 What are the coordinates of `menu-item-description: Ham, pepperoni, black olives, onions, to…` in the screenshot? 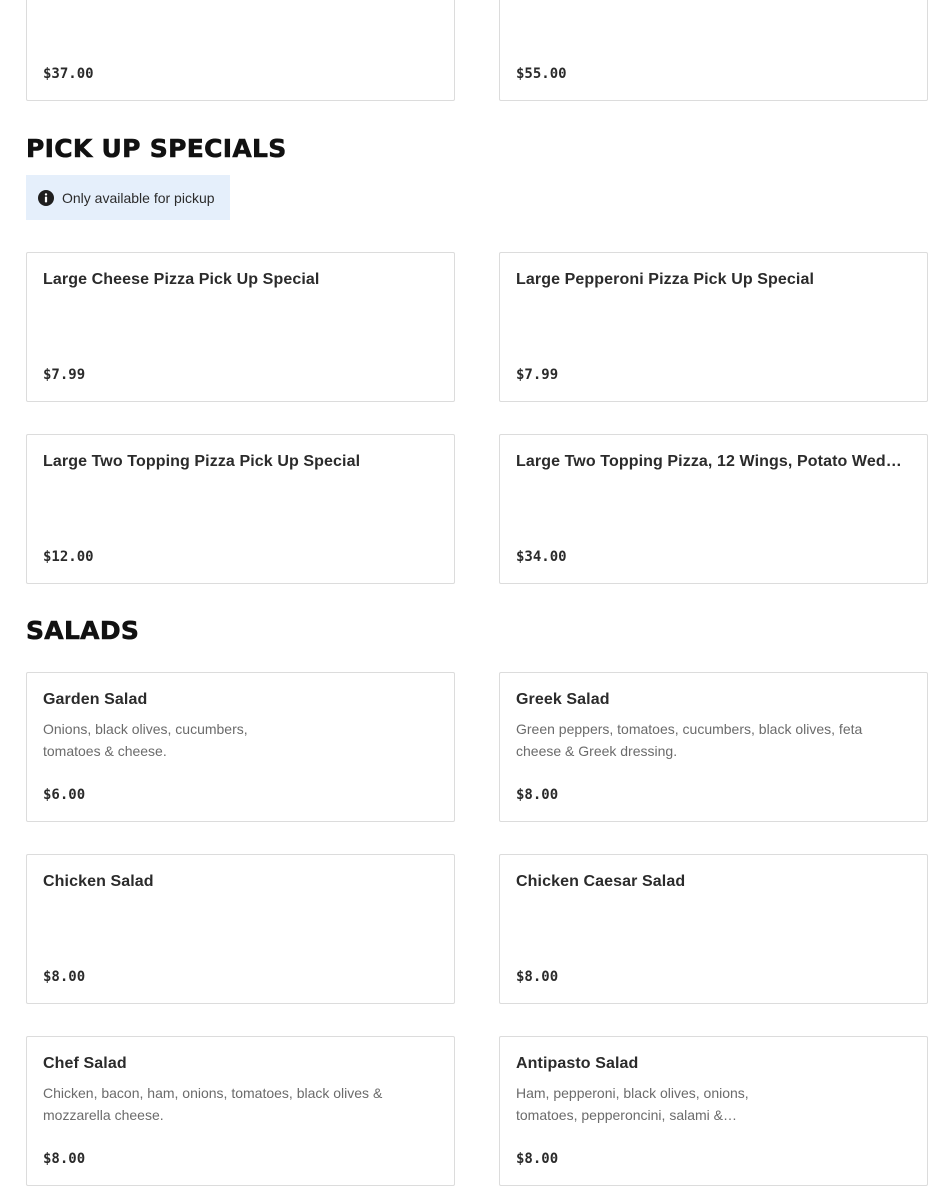 It's located at (632, 1104).